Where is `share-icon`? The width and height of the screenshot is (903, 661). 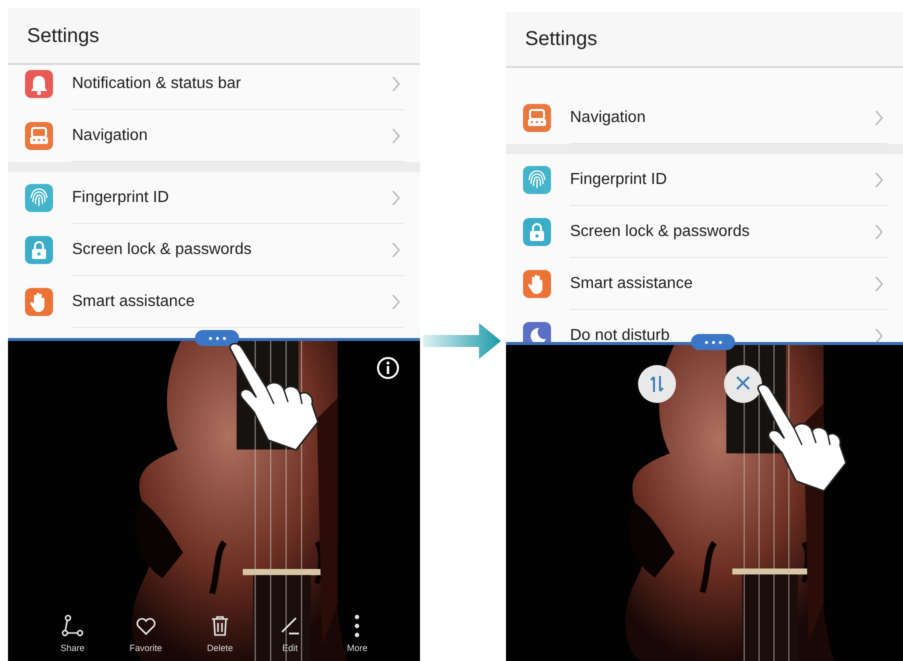 share-icon is located at coordinates (72, 626).